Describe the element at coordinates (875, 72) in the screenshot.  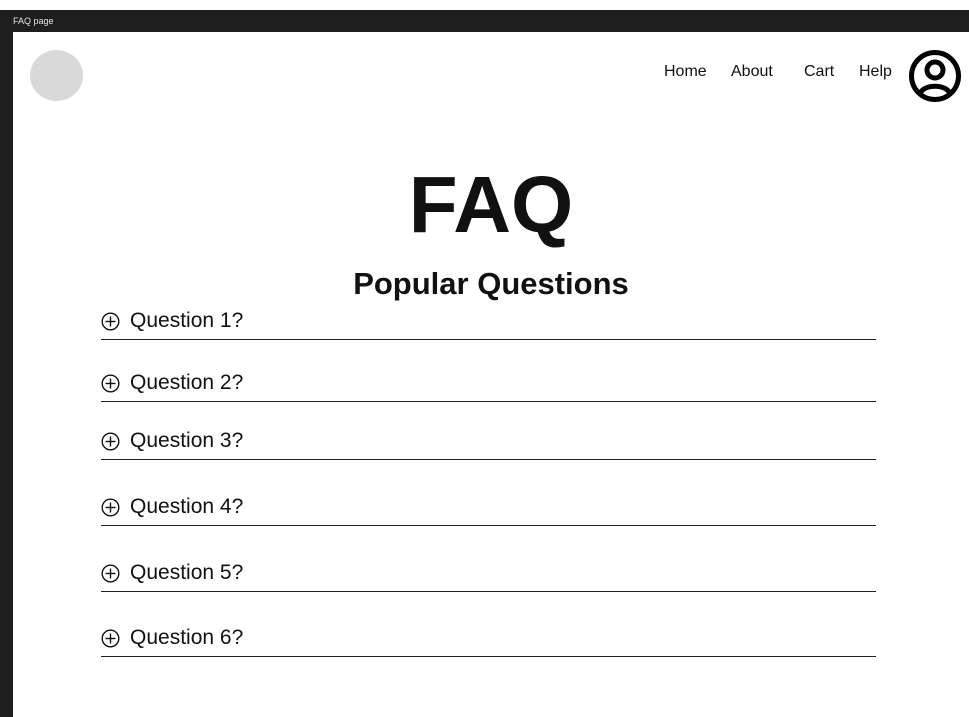
I see `nav-help-link: Help` at that location.